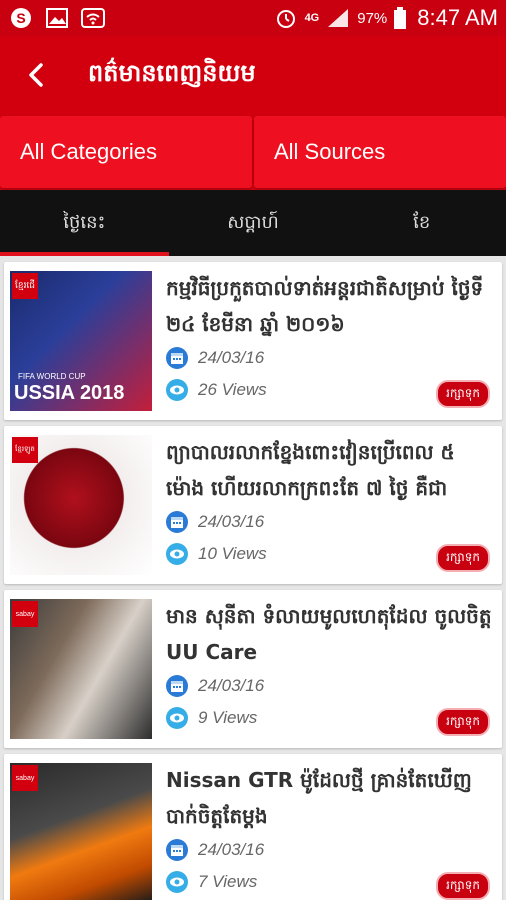 The image size is (506, 900). I want to click on article-thumbnail: ខ្មែរឡូត, so click(81, 505).